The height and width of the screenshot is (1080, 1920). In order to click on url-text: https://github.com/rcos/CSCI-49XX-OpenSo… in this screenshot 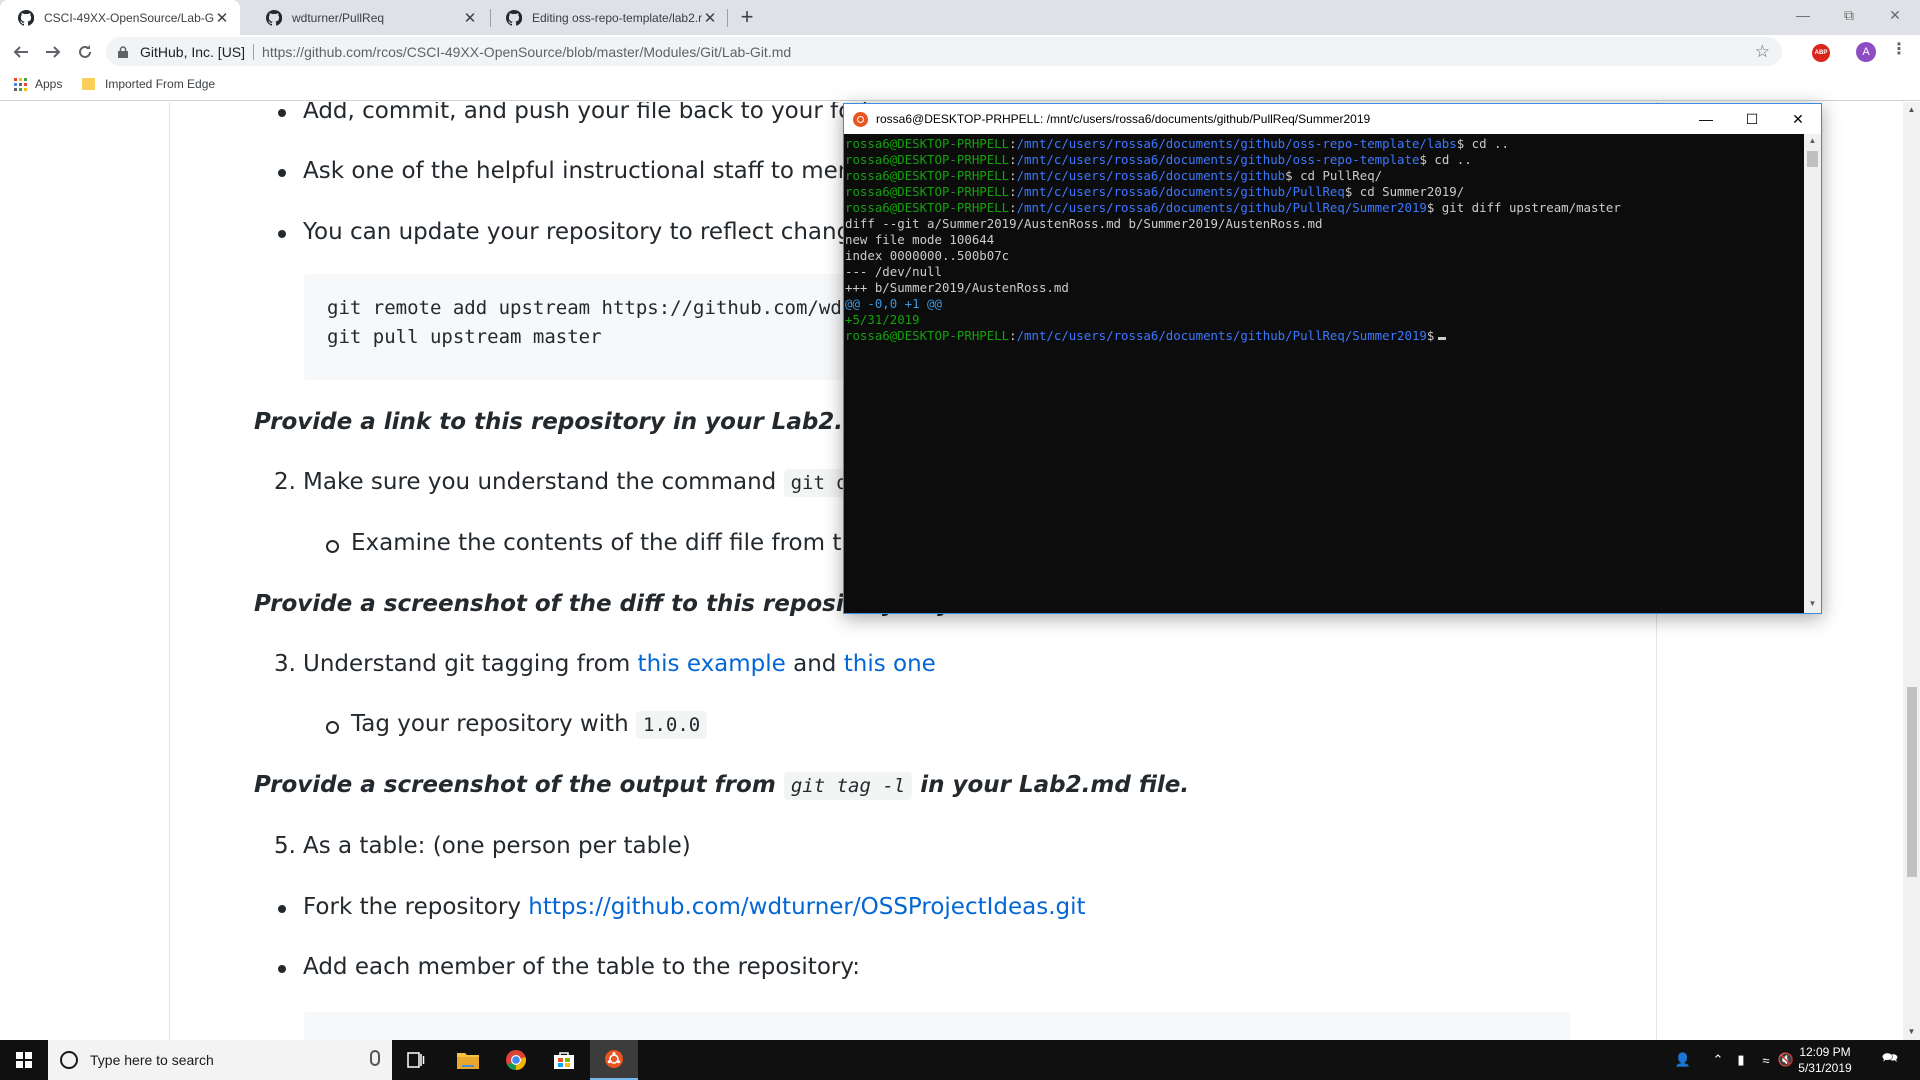, I will do `click(526, 52)`.